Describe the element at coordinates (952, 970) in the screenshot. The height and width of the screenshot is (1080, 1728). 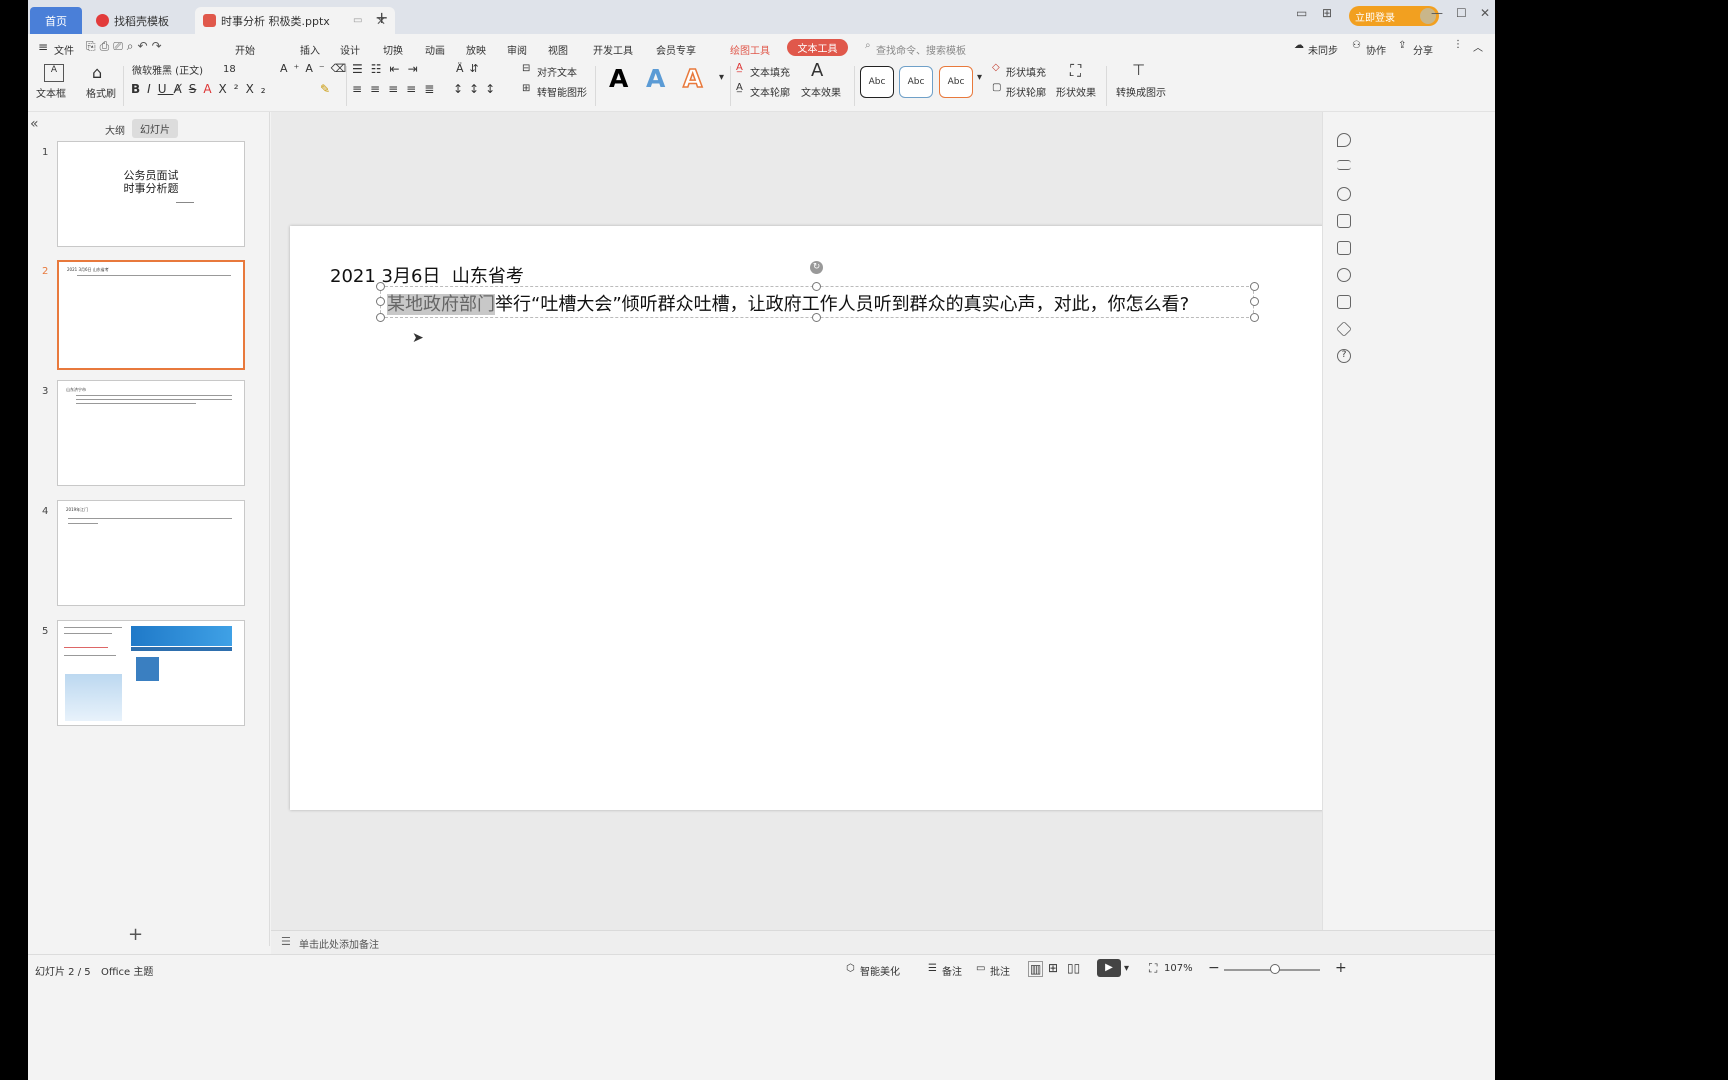
I see `notes-toggle-button: 备注` at that location.